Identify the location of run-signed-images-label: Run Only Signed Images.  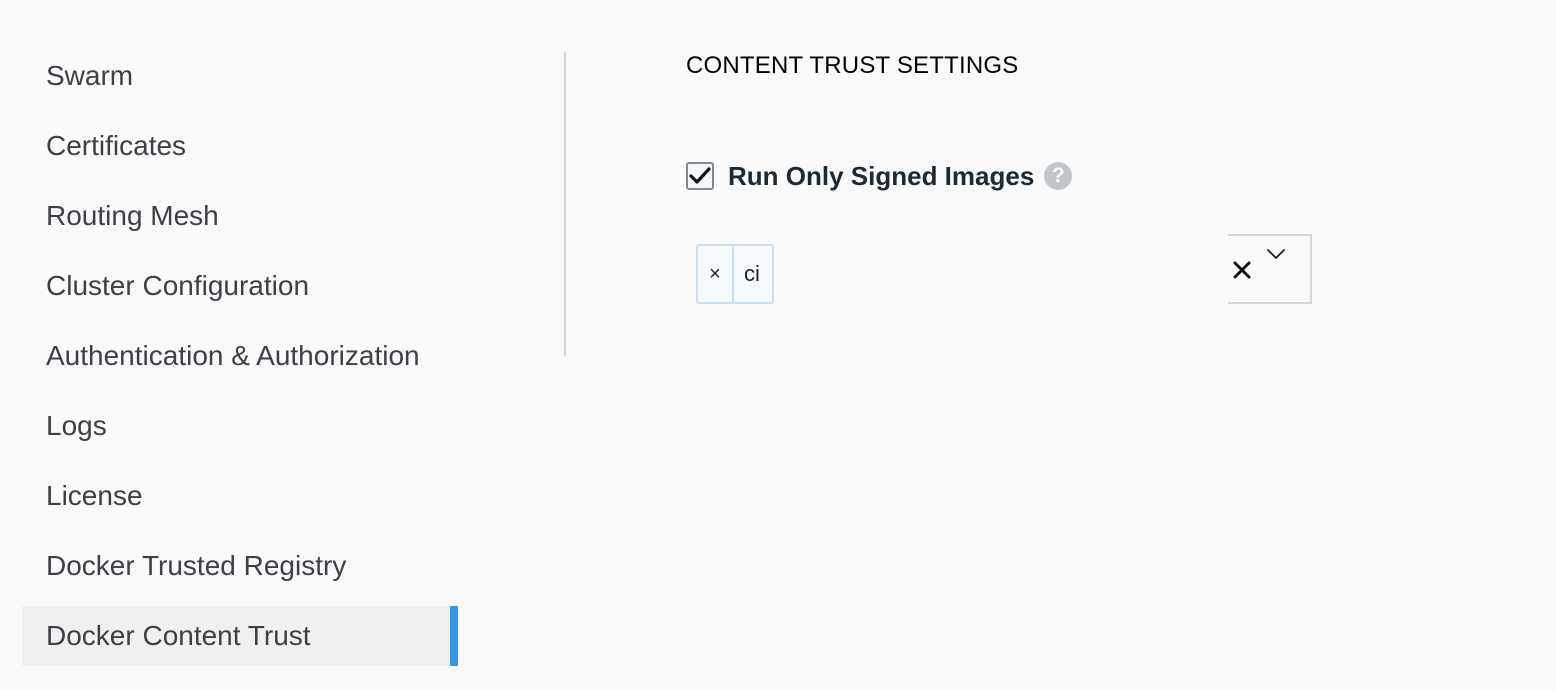
(881, 175).